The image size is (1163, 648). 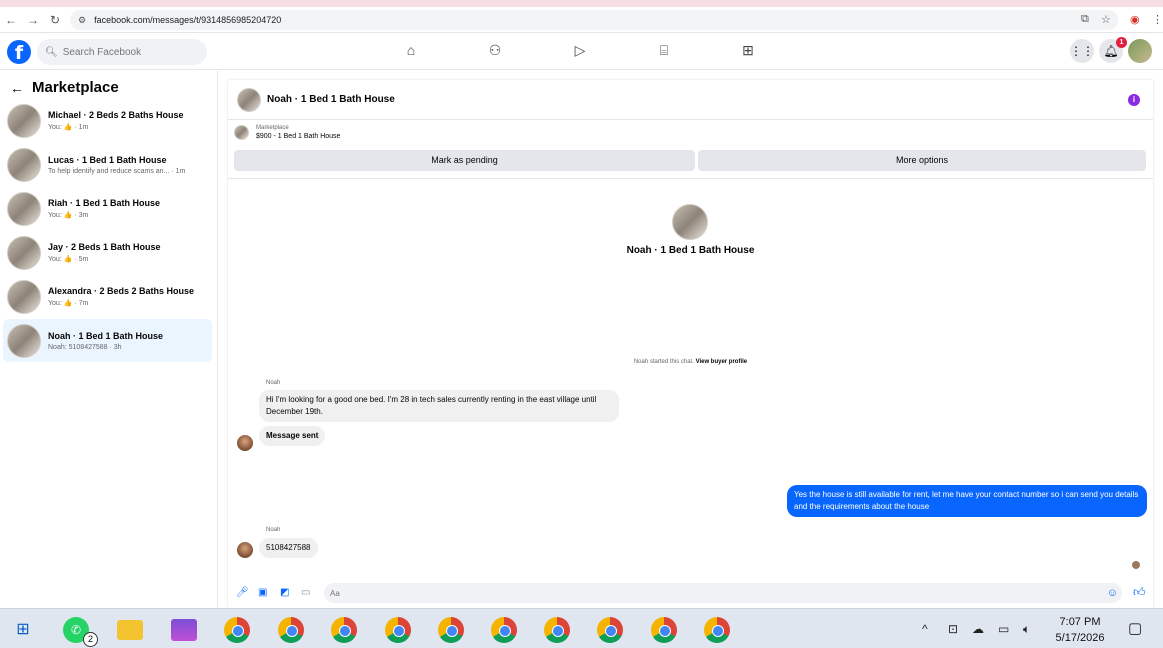 I want to click on marketplace-label: Marketplace, so click(x=272, y=128).